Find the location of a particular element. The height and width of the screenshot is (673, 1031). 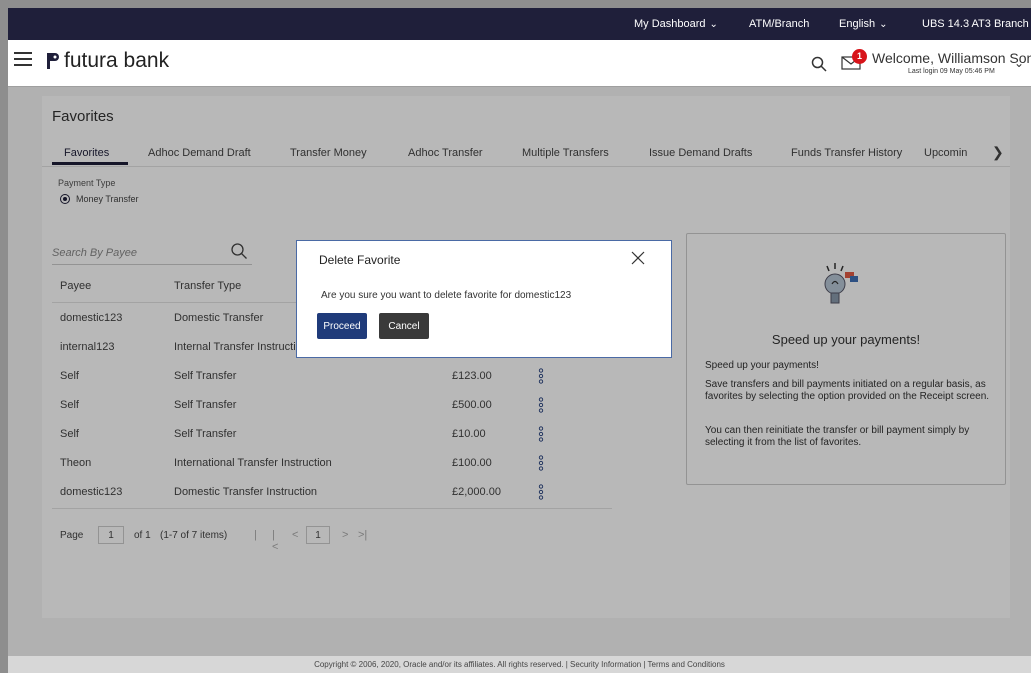

cancel-button: Cancel is located at coordinates (404, 326).